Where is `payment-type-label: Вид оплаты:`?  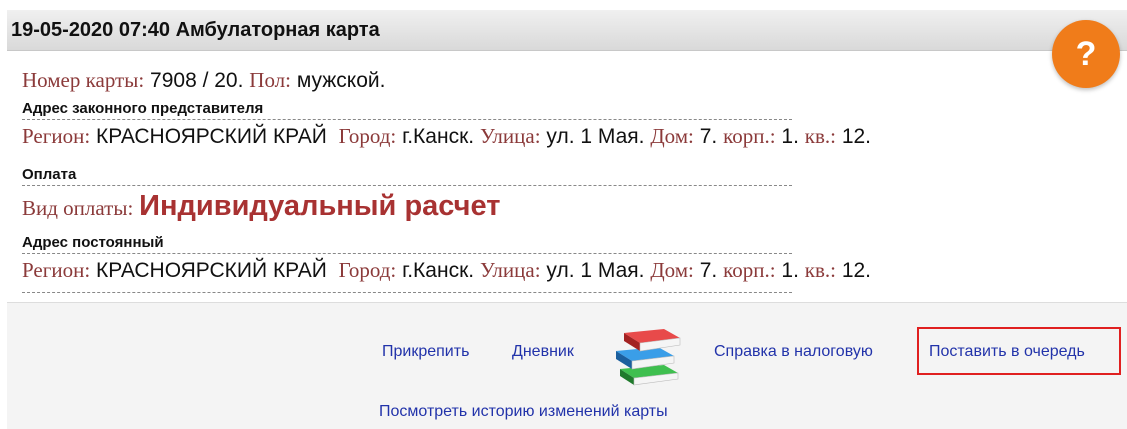
payment-type-label: Вид оплаты: is located at coordinates (78, 208).